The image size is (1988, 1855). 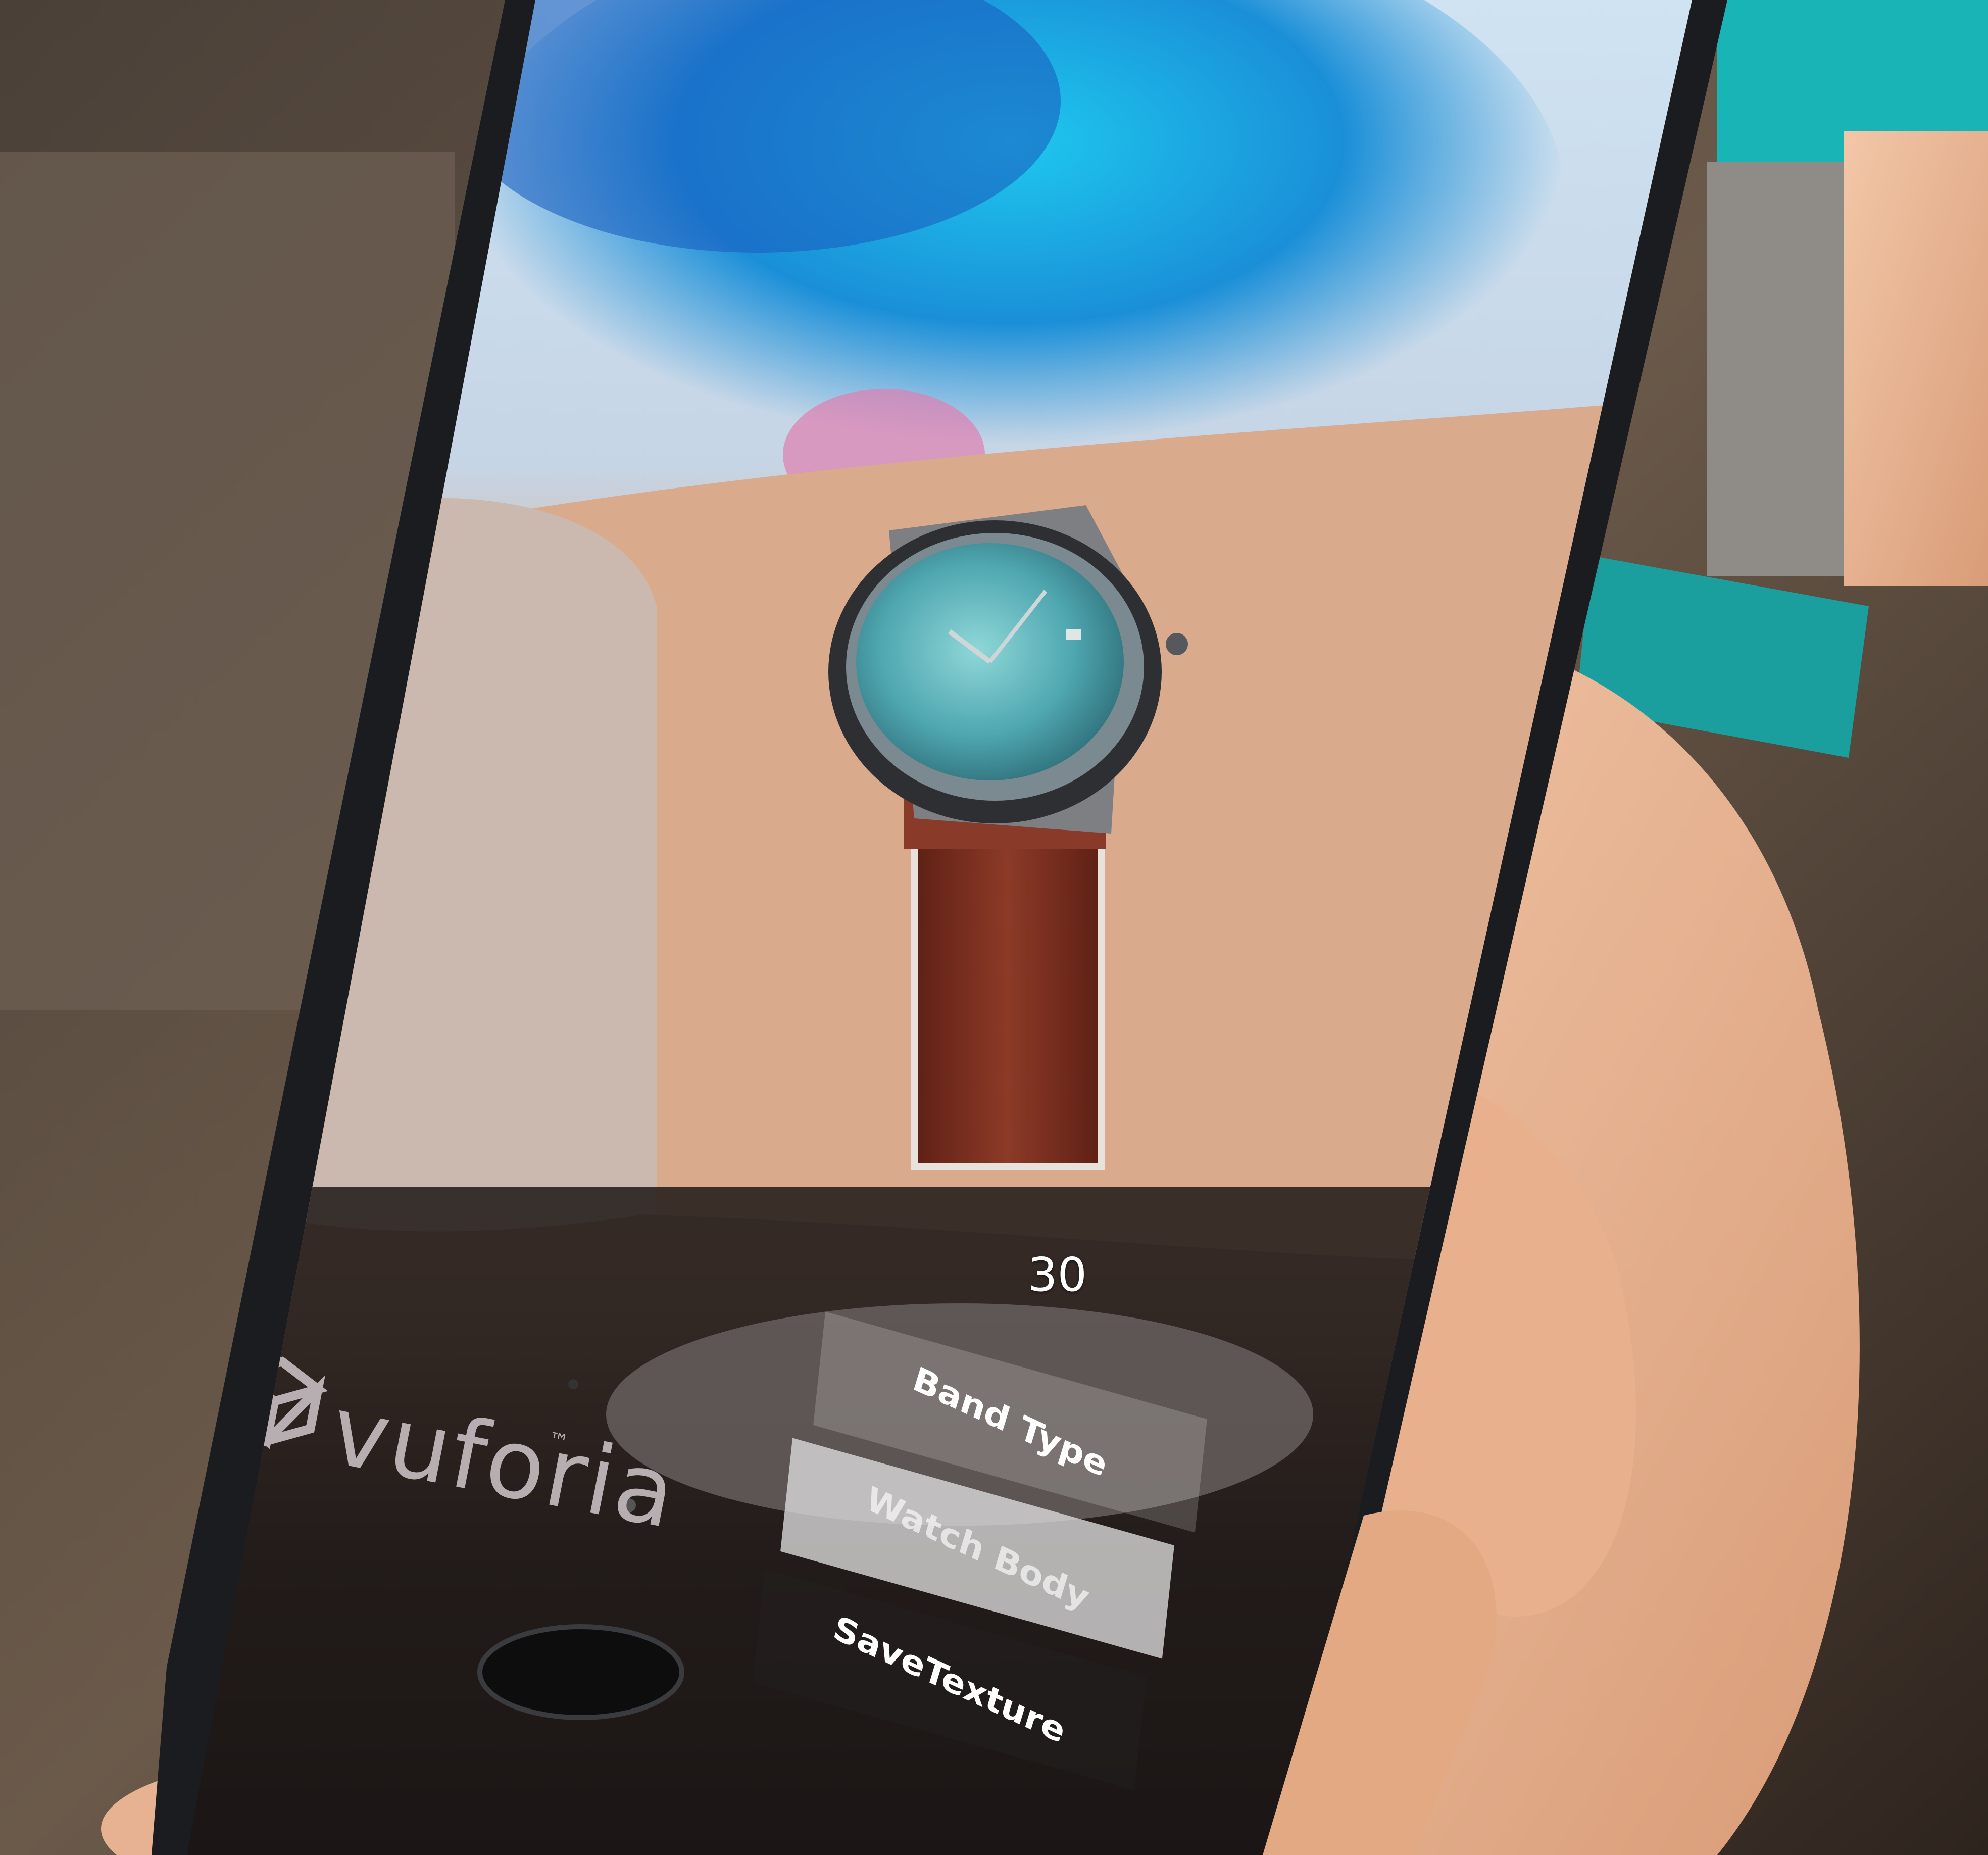 I want to click on fps-counter: 30, so click(x=1057, y=1275).